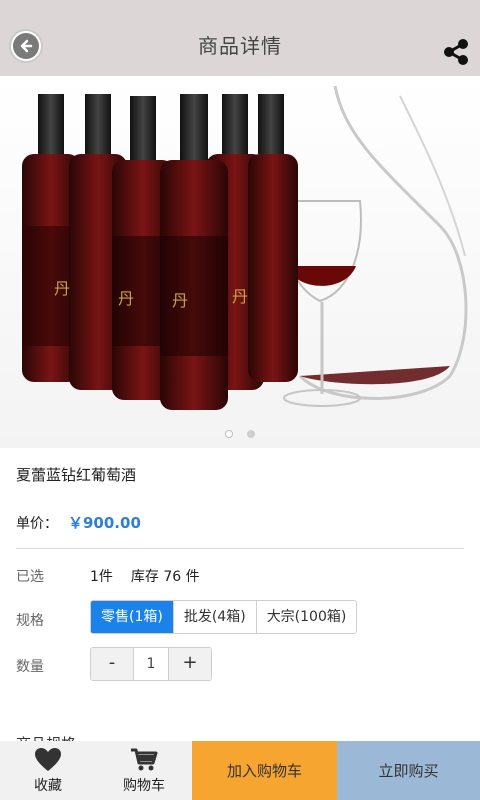 This screenshot has height=800, width=480. I want to click on spec-label: 规格, so click(30, 621).